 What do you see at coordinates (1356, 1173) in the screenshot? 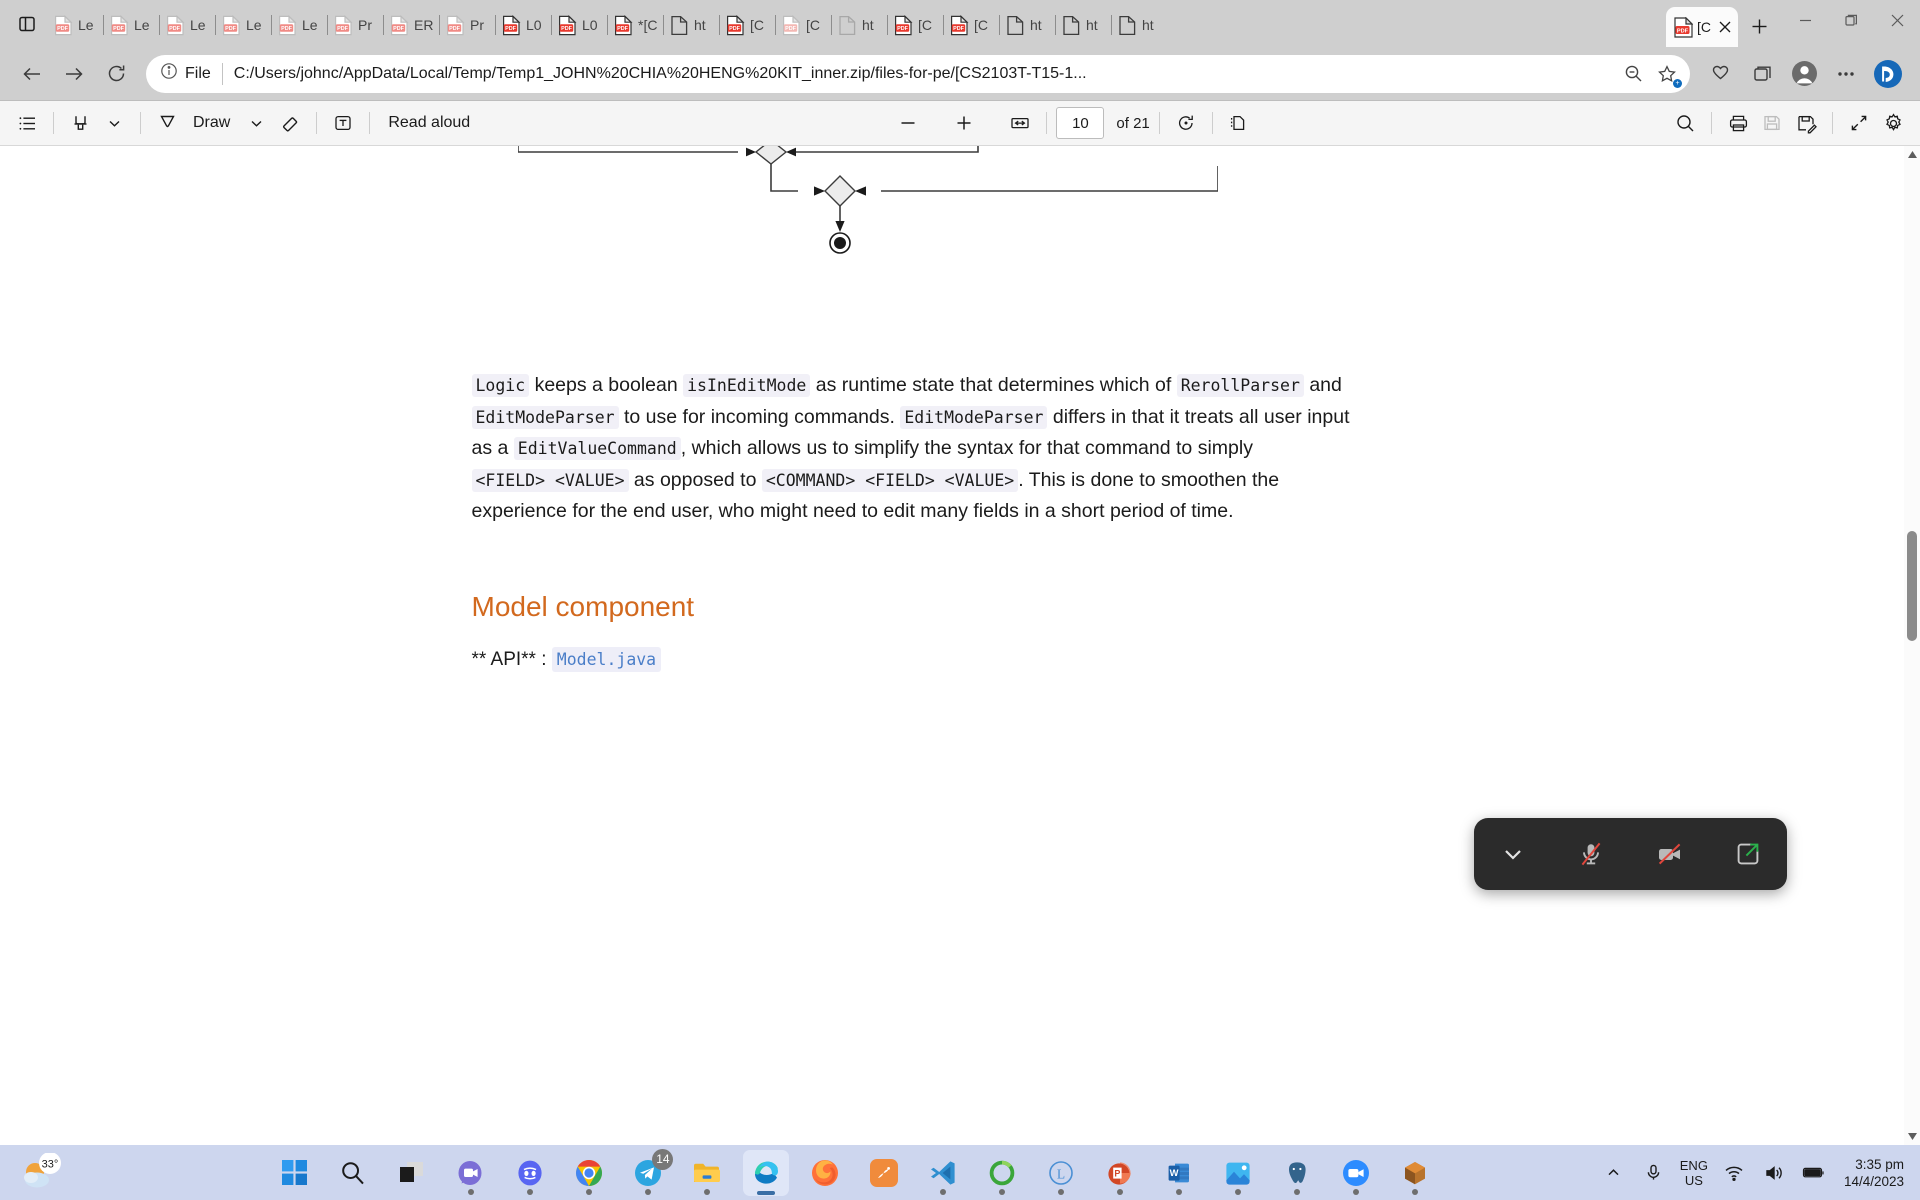
I see `zoom-icon` at bounding box center [1356, 1173].